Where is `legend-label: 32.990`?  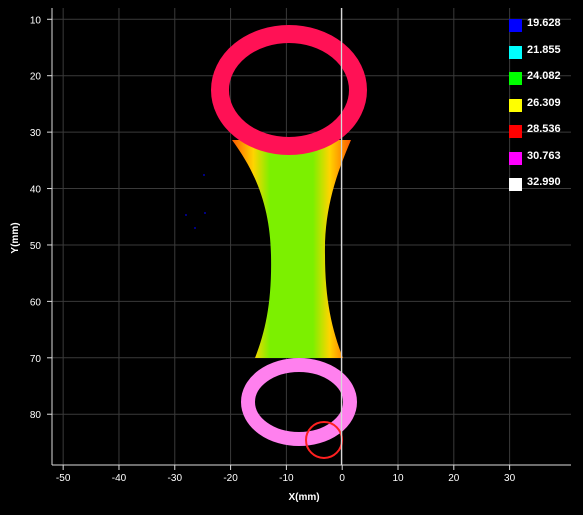 legend-label: 32.990 is located at coordinates (544, 182).